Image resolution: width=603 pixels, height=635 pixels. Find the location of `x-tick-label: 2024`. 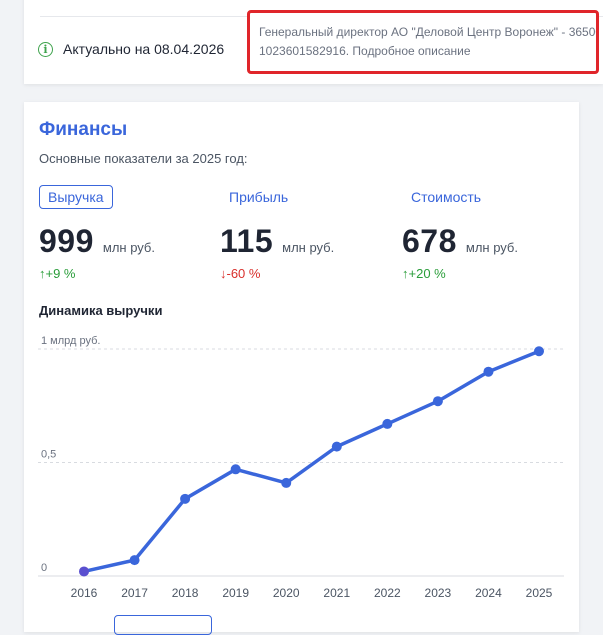

x-tick-label: 2024 is located at coordinates (488, 593).